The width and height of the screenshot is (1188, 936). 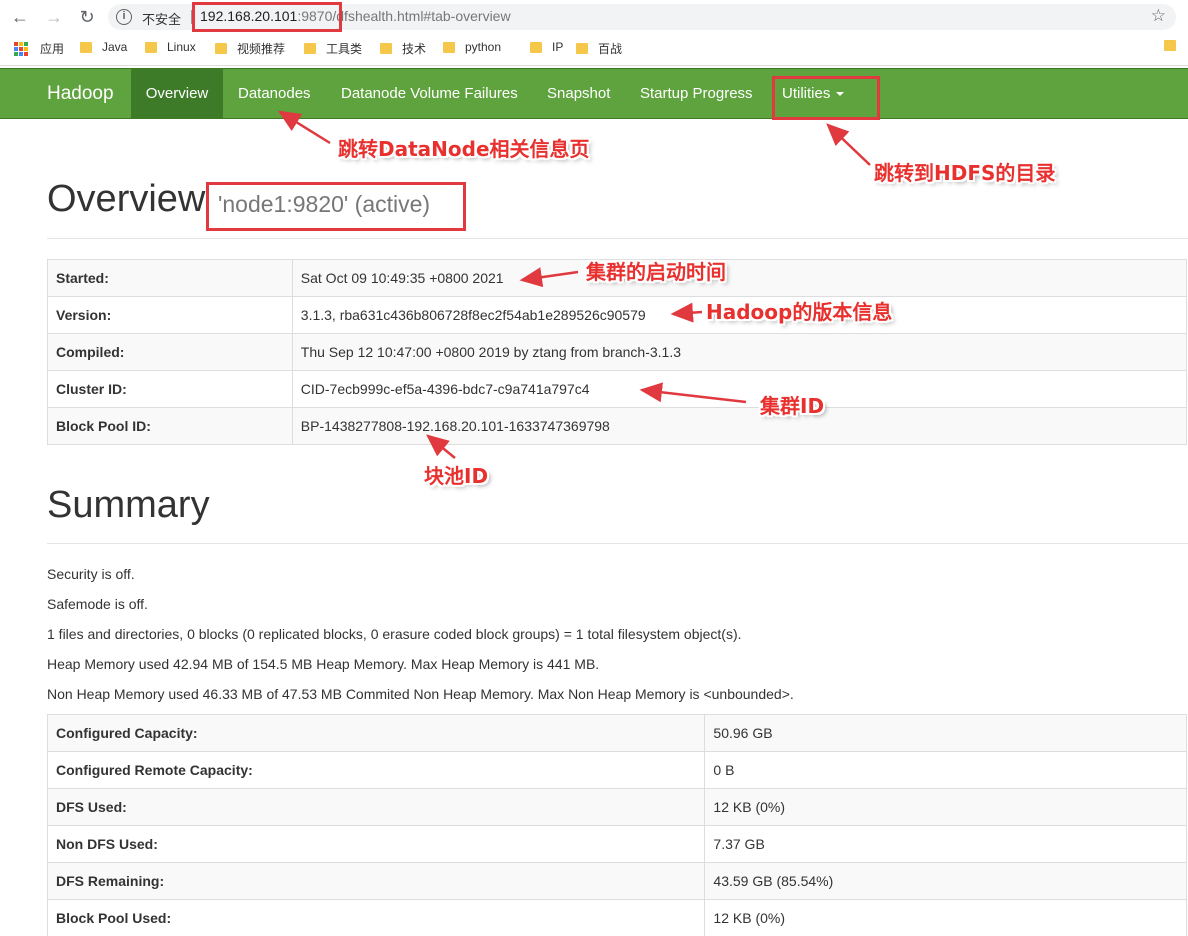 I want to click on bookmark-java: Java, so click(x=103, y=47).